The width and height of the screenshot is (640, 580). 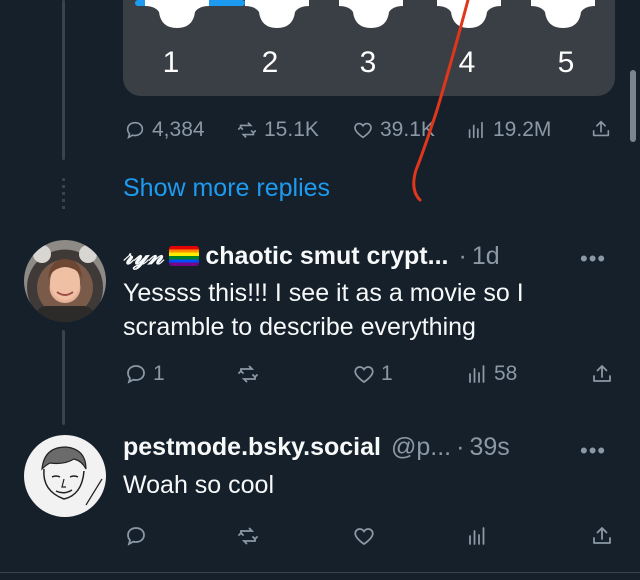 What do you see at coordinates (65, 283) in the screenshot?
I see `avatar-ryn-photo` at bounding box center [65, 283].